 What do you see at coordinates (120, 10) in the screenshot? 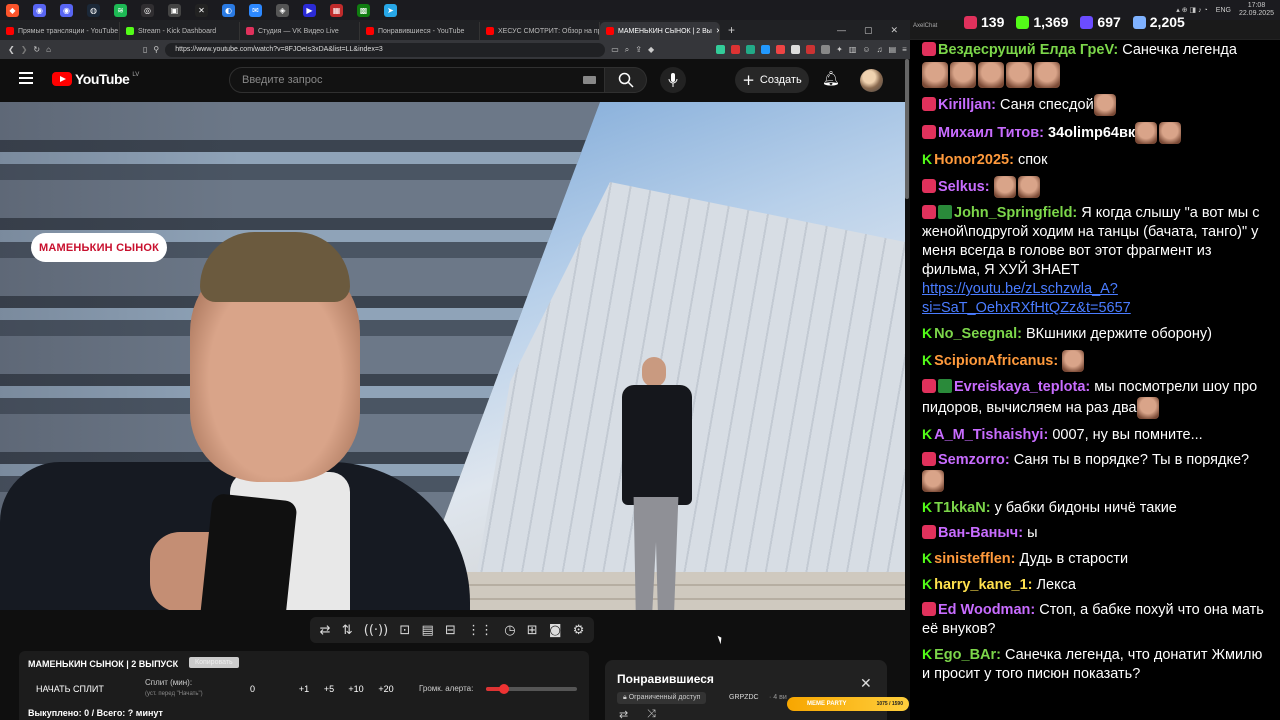
I see `spotify-icon: ≋` at bounding box center [120, 10].